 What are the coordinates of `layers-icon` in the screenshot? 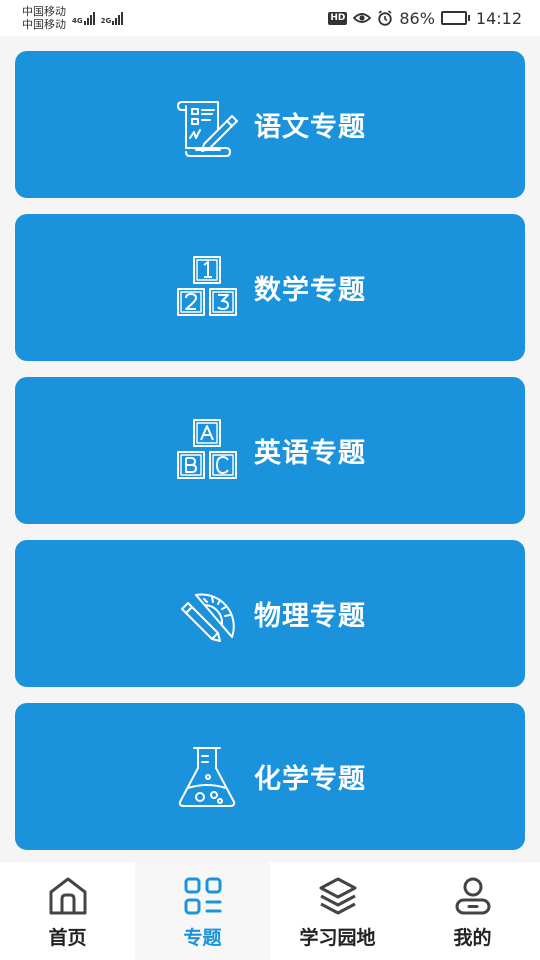 It's located at (337, 895).